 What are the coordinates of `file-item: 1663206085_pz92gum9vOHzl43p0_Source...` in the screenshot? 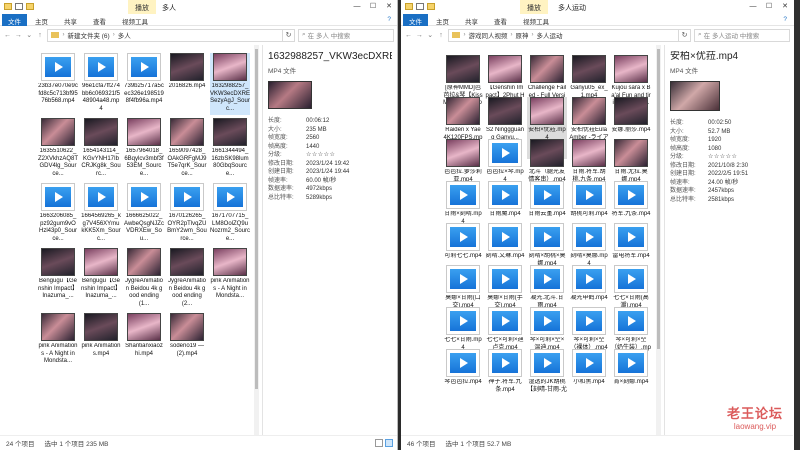 It's located at (58, 214).